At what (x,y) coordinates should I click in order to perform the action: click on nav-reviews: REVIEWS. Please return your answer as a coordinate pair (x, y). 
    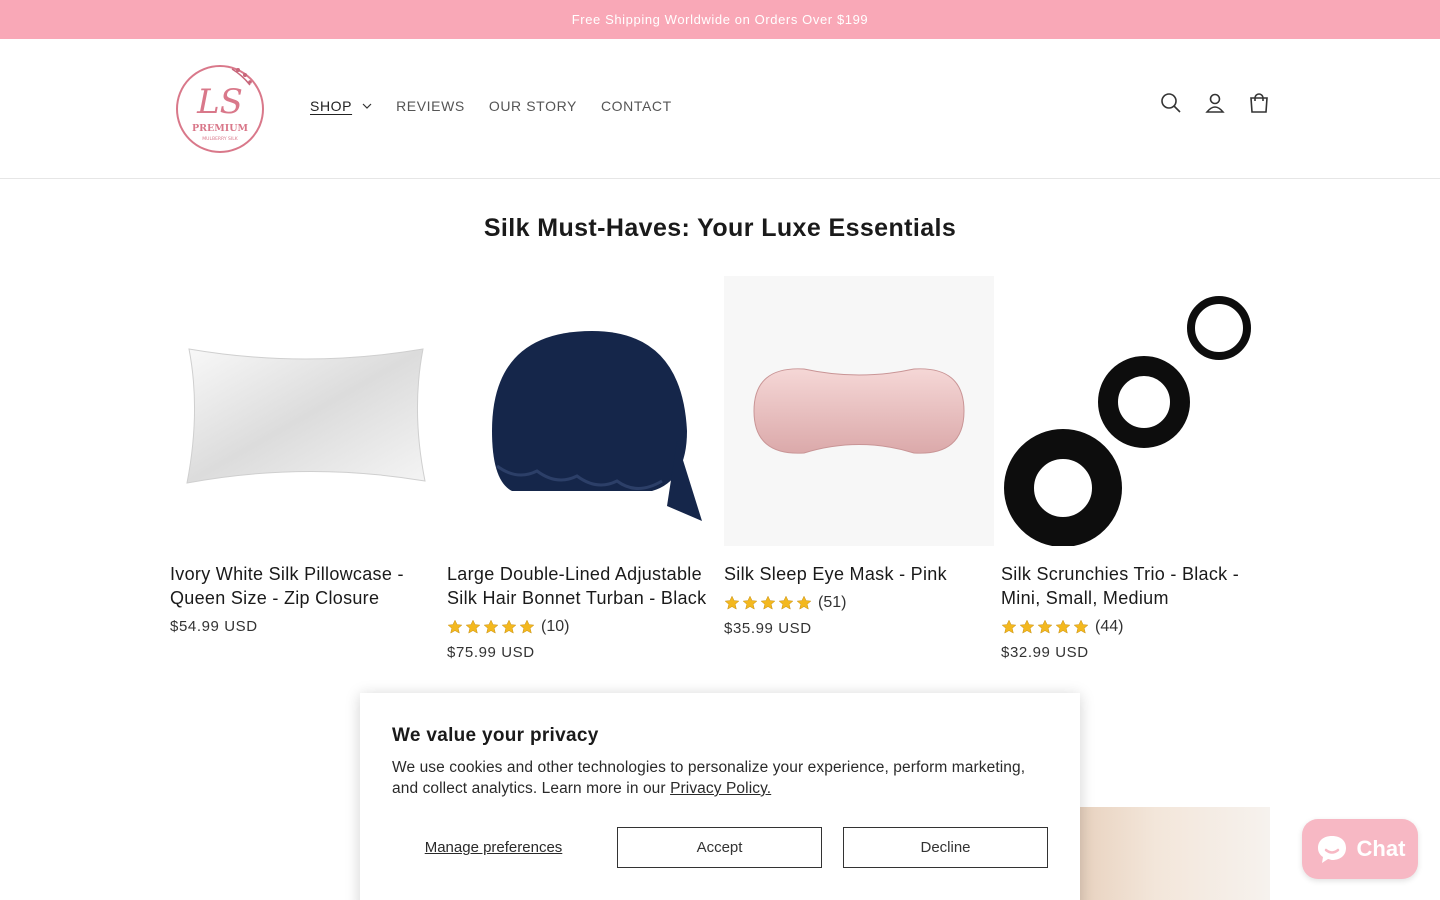
    Looking at the image, I should click on (430, 106).